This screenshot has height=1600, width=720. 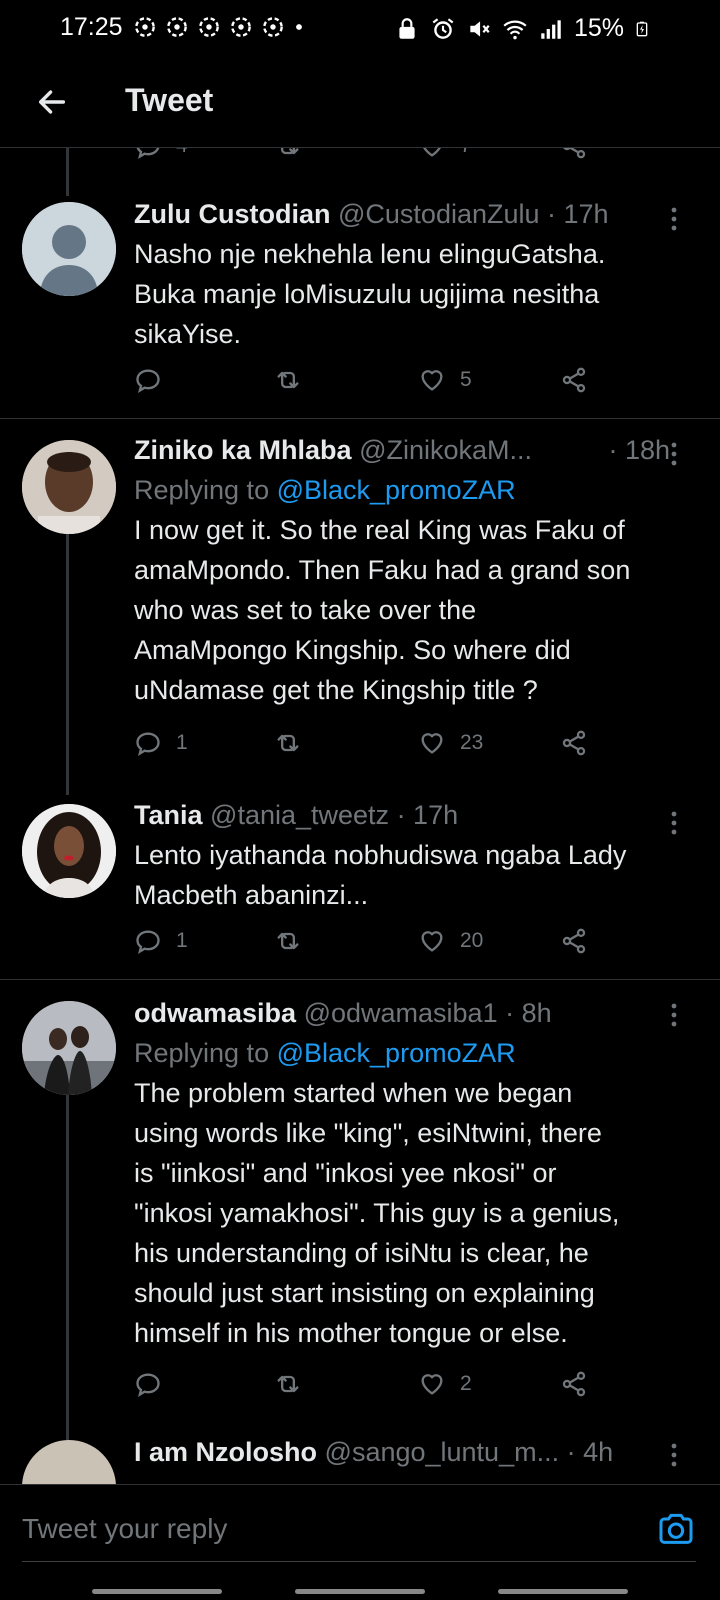 I want to click on default-avatar-icon, so click(x=69, y=249).